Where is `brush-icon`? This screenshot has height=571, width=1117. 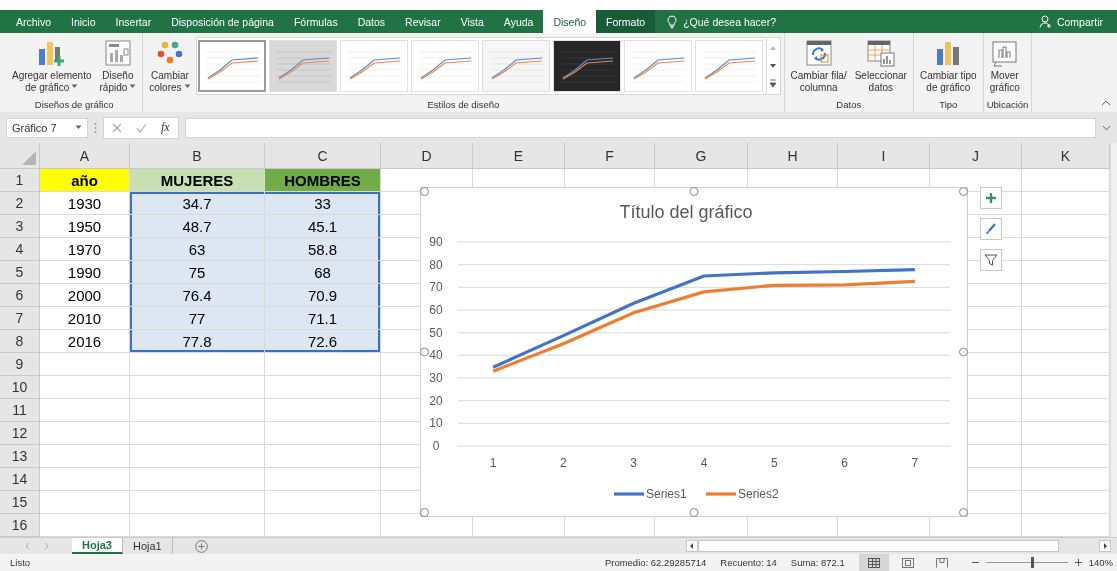
brush-icon is located at coordinates (991, 229).